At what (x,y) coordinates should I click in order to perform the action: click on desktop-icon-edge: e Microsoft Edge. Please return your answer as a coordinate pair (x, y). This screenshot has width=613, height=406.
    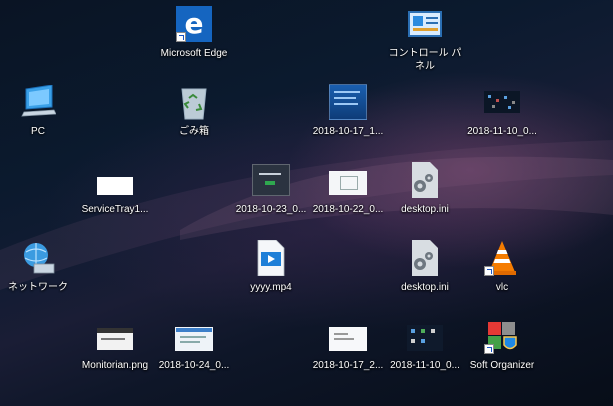
    Looking at the image, I should click on (194, 39).